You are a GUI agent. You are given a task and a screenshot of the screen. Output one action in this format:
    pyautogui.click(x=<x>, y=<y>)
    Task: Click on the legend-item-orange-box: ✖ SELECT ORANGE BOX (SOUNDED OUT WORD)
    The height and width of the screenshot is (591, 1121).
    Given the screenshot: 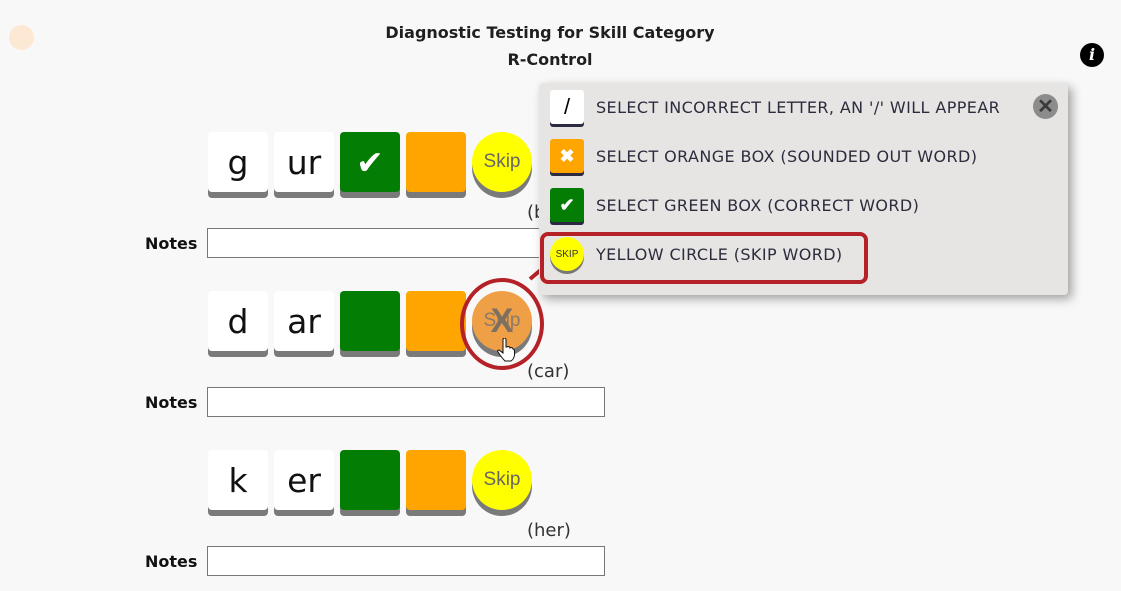 What is the action you would take?
    pyautogui.click(x=763, y=156)
    